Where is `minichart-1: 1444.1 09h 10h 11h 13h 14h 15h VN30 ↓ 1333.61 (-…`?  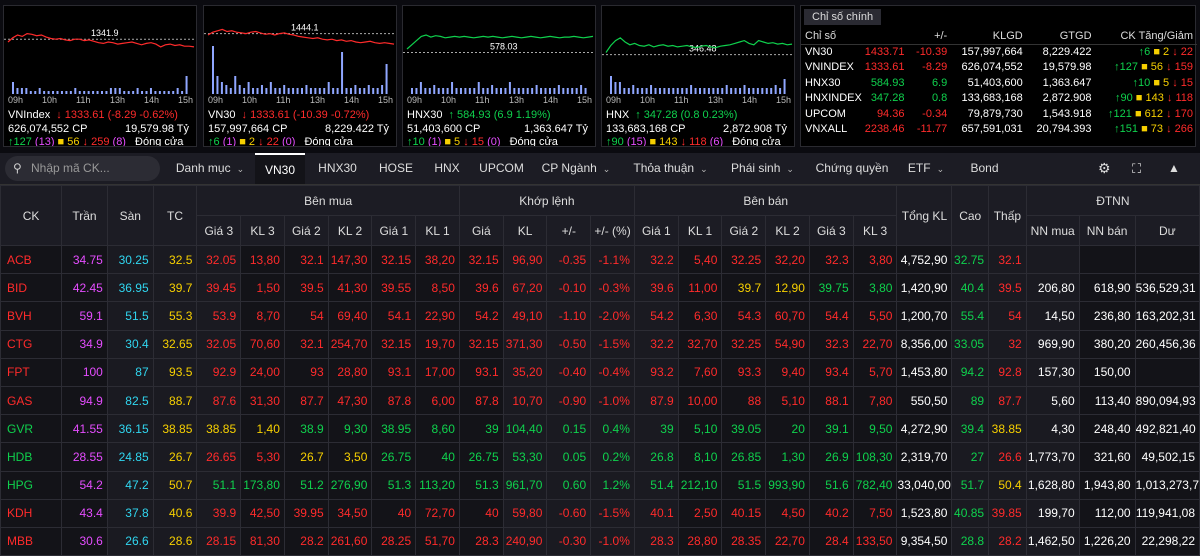
minichart-1: 1444.1 09h 10h 11h 13h 14h 15h VN30 ↓ 1333.61 (-… is located at coordinates (300, 76).